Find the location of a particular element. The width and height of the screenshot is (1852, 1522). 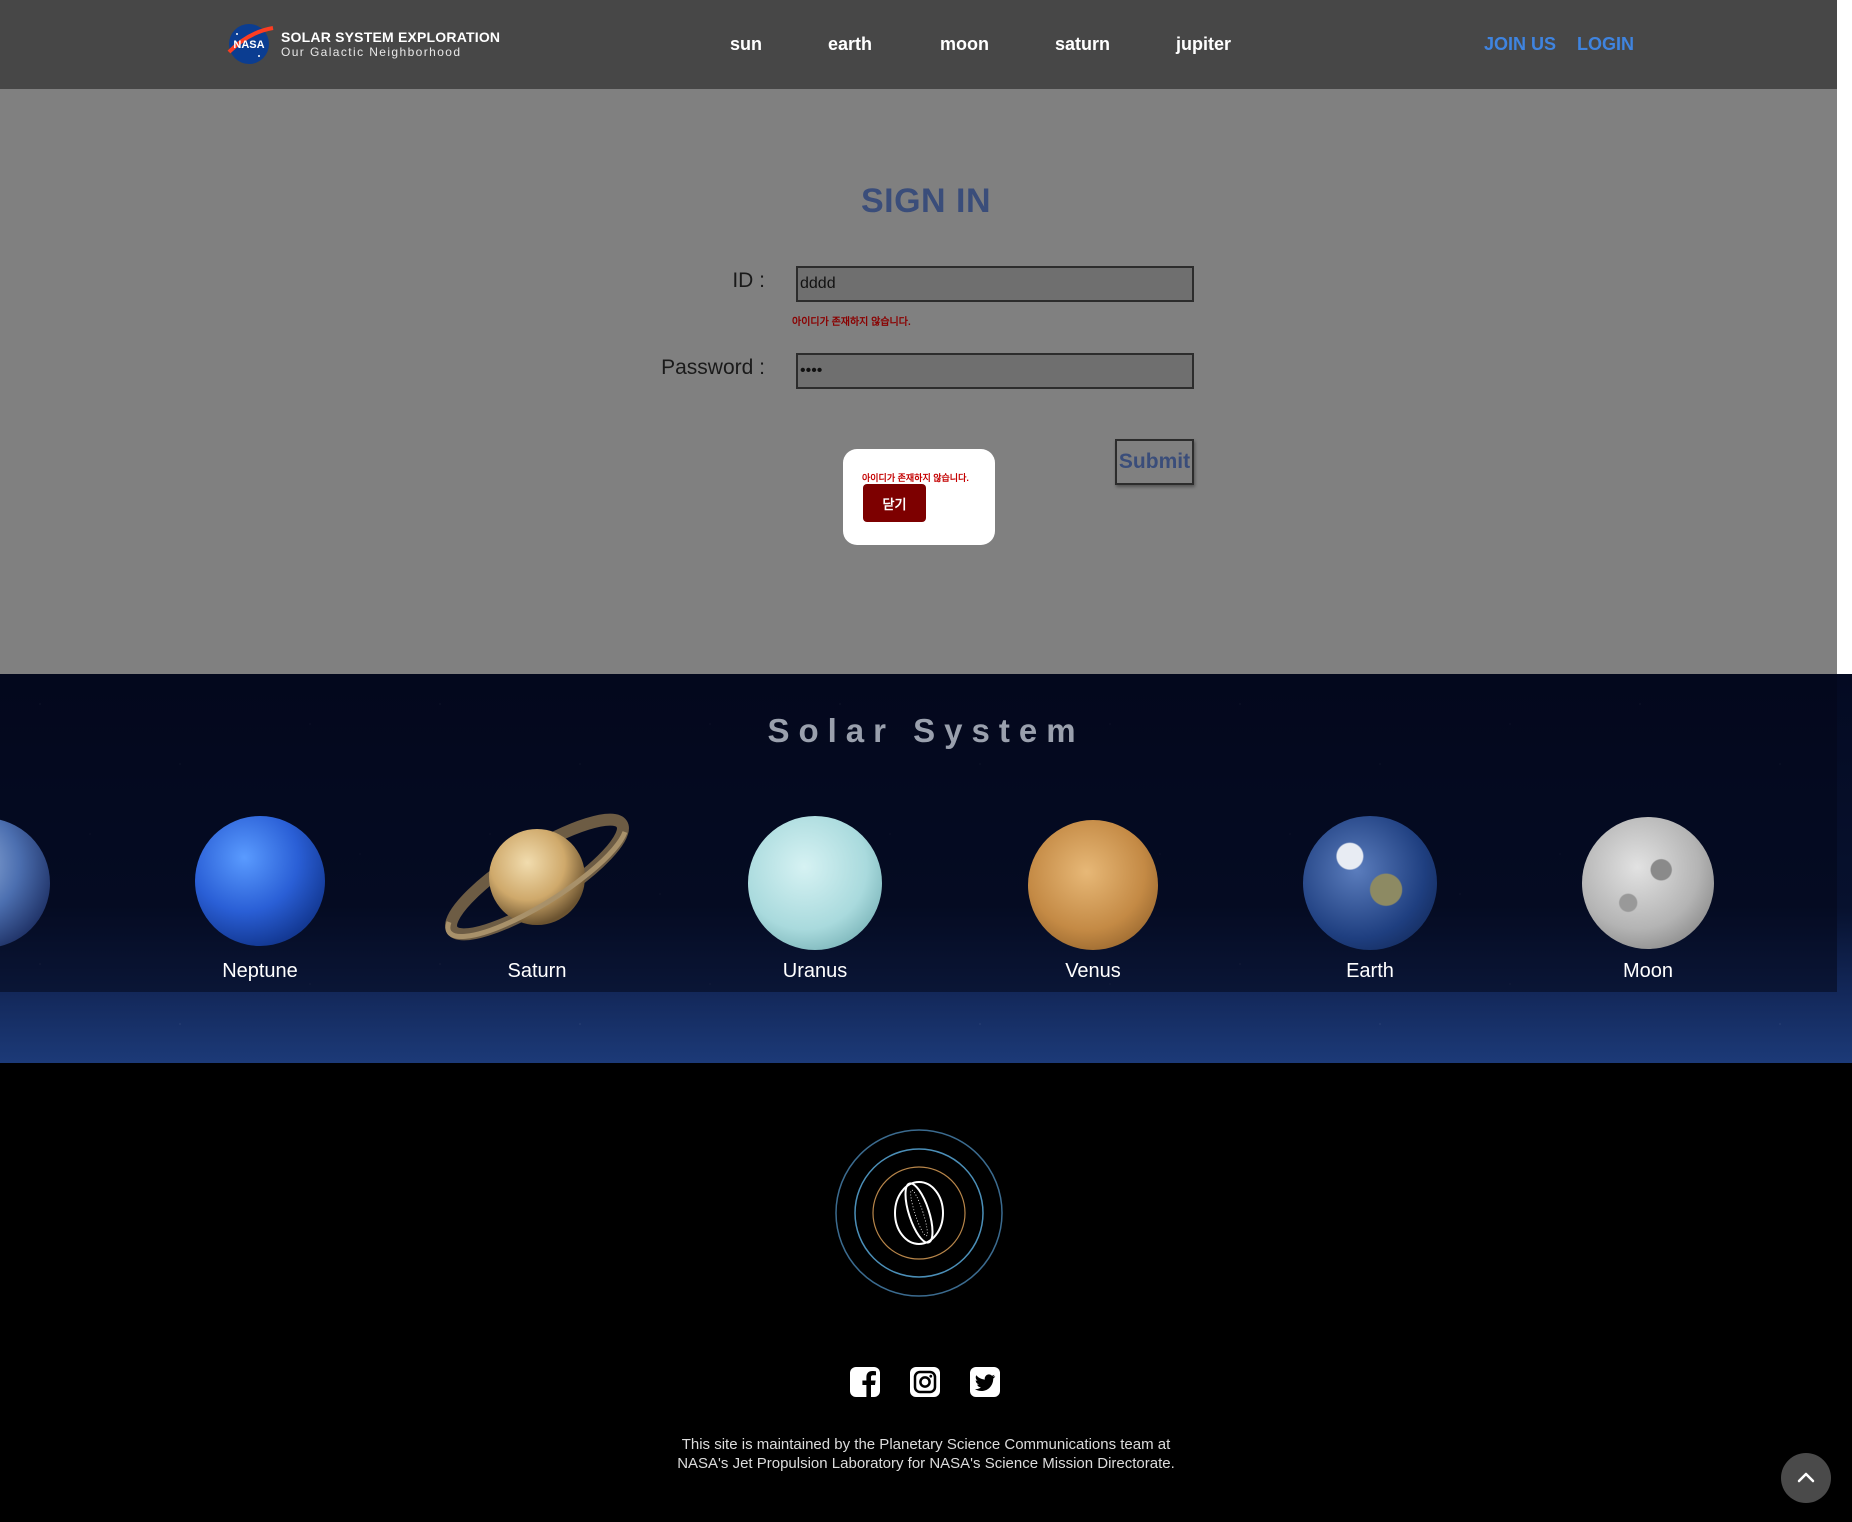

planet-card-venus: Venus is located at coordinates (1093, 895).